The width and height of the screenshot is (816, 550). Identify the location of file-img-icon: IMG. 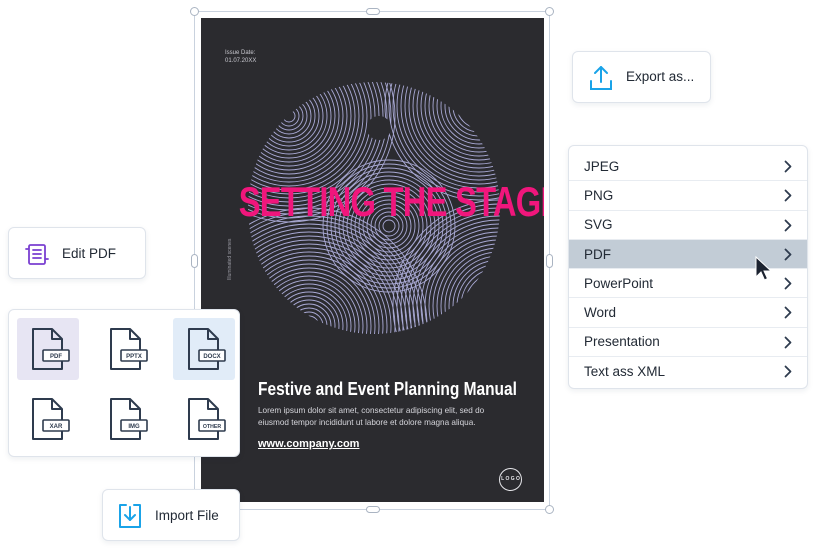
(129, 419).